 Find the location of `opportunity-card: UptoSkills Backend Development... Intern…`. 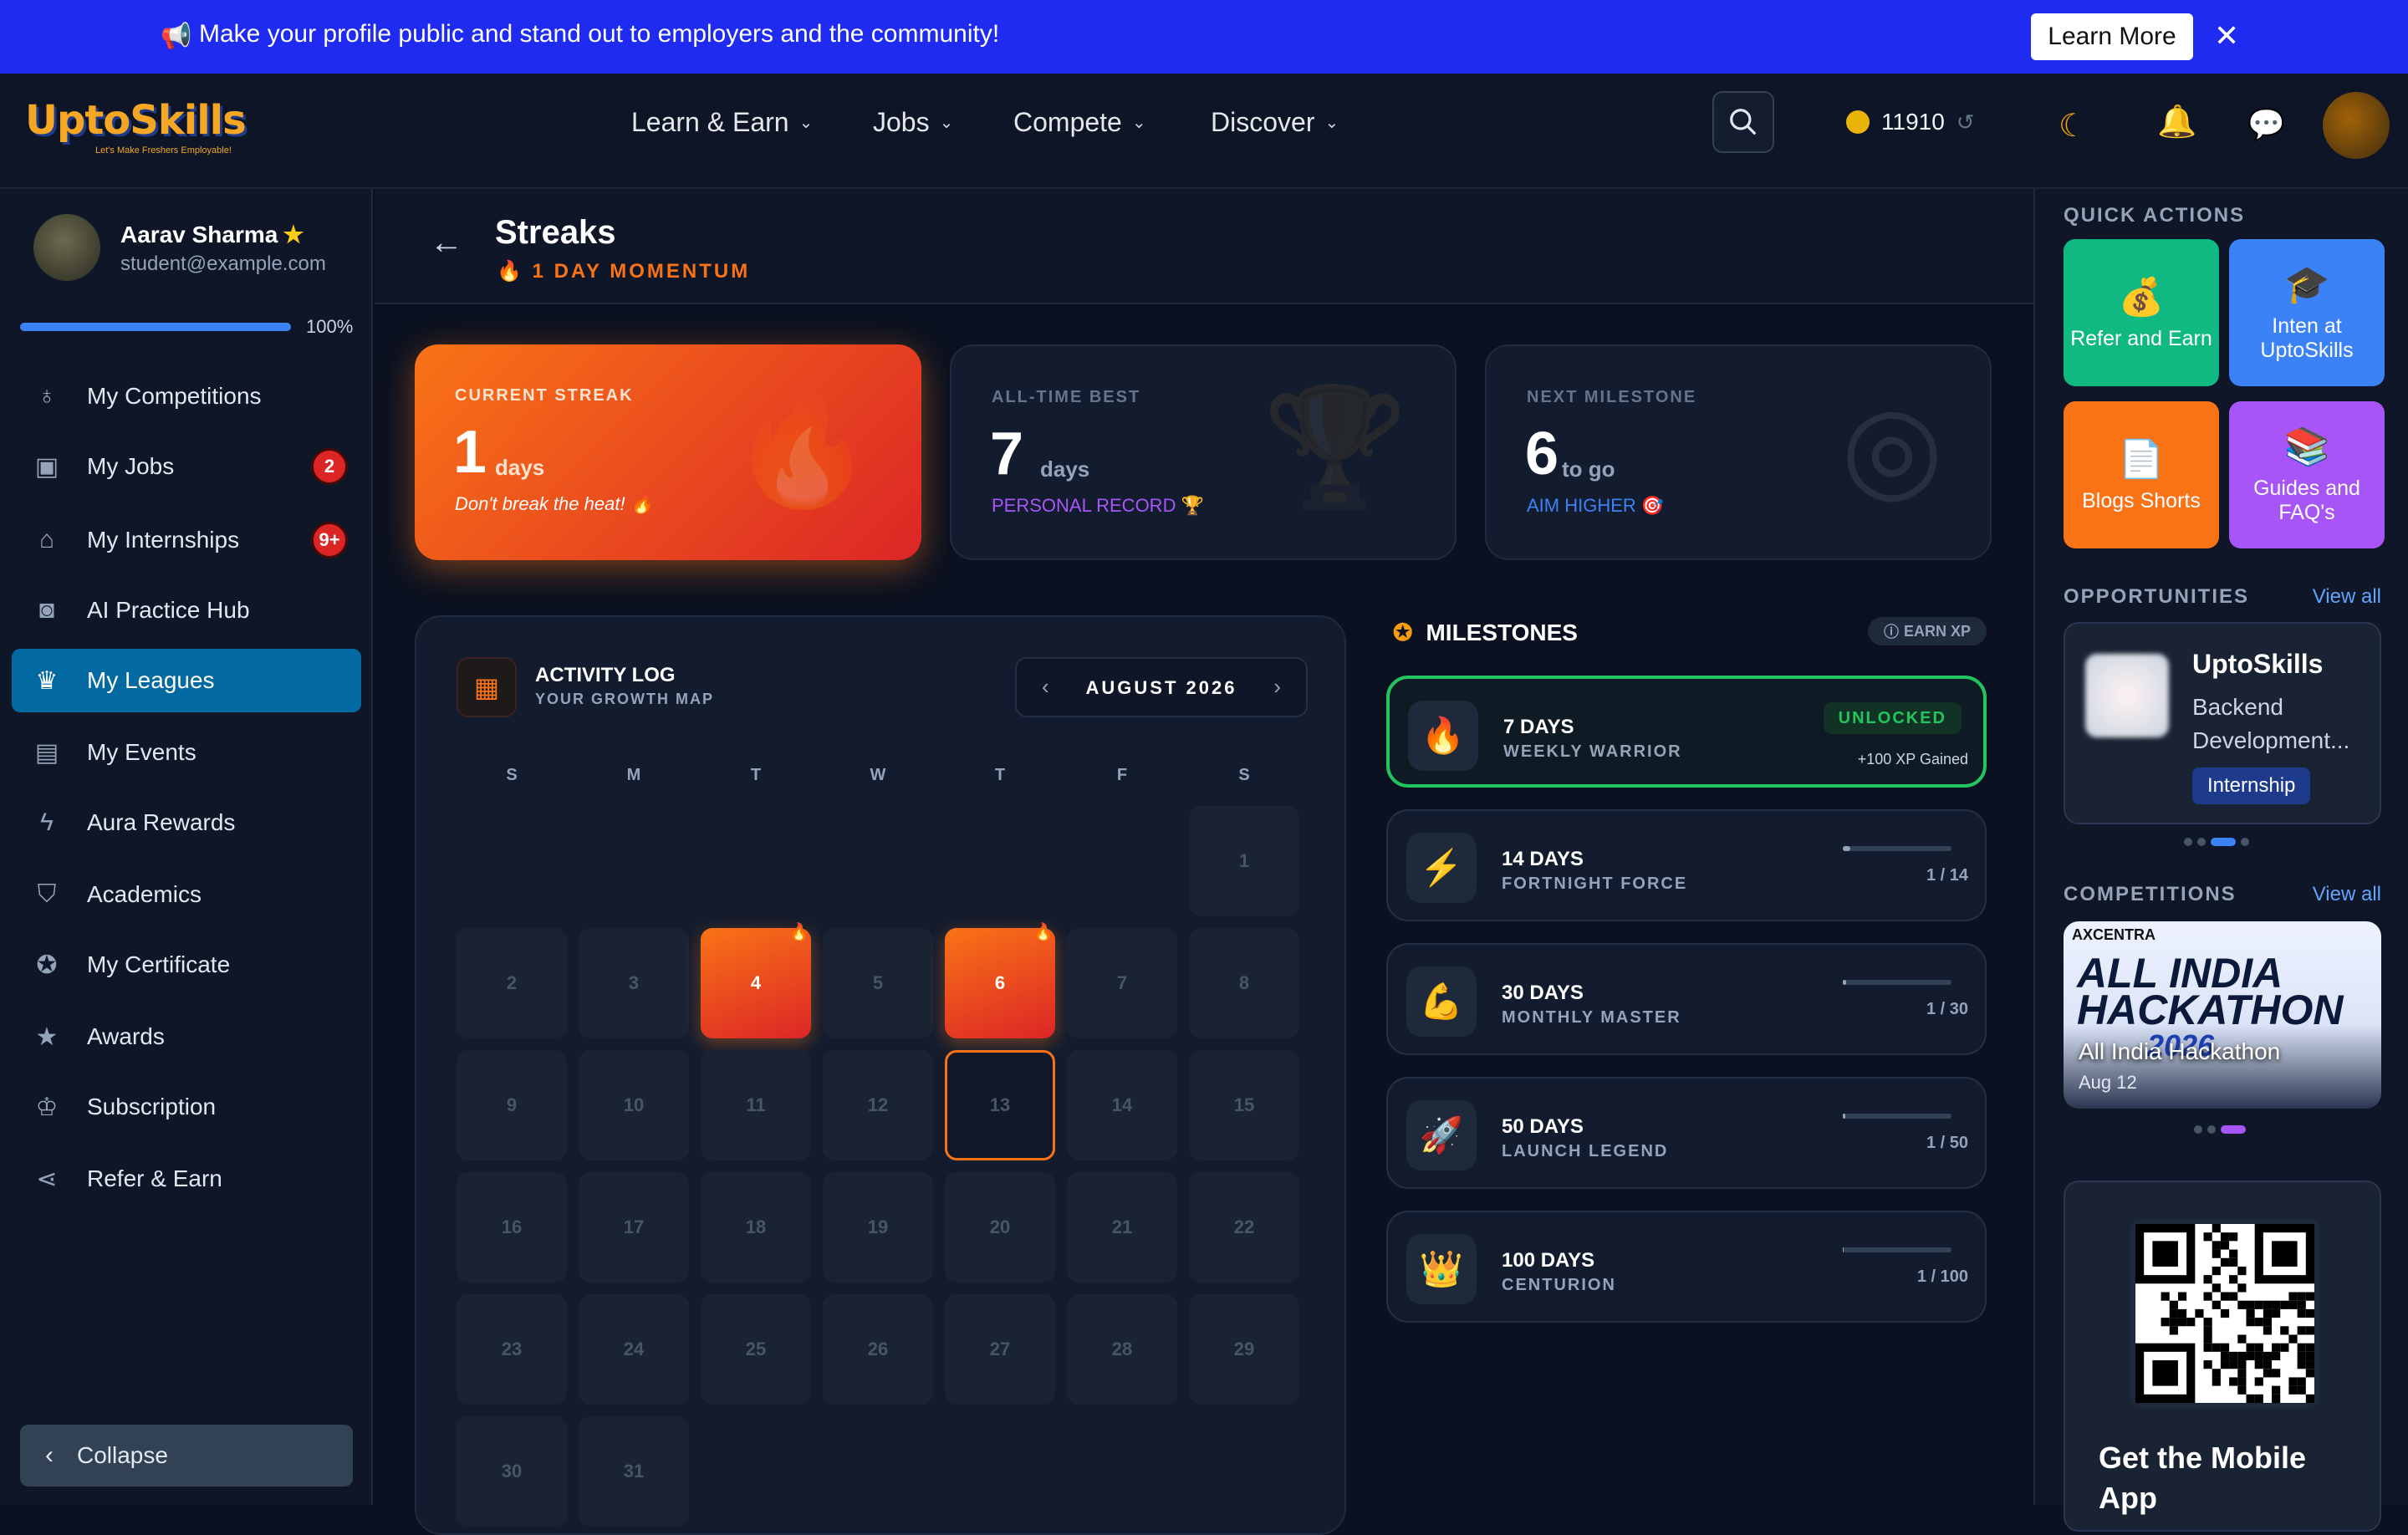

opportunity-card: UptoSkills Backend Development... Intern… is located at coordinates (2222, 723).